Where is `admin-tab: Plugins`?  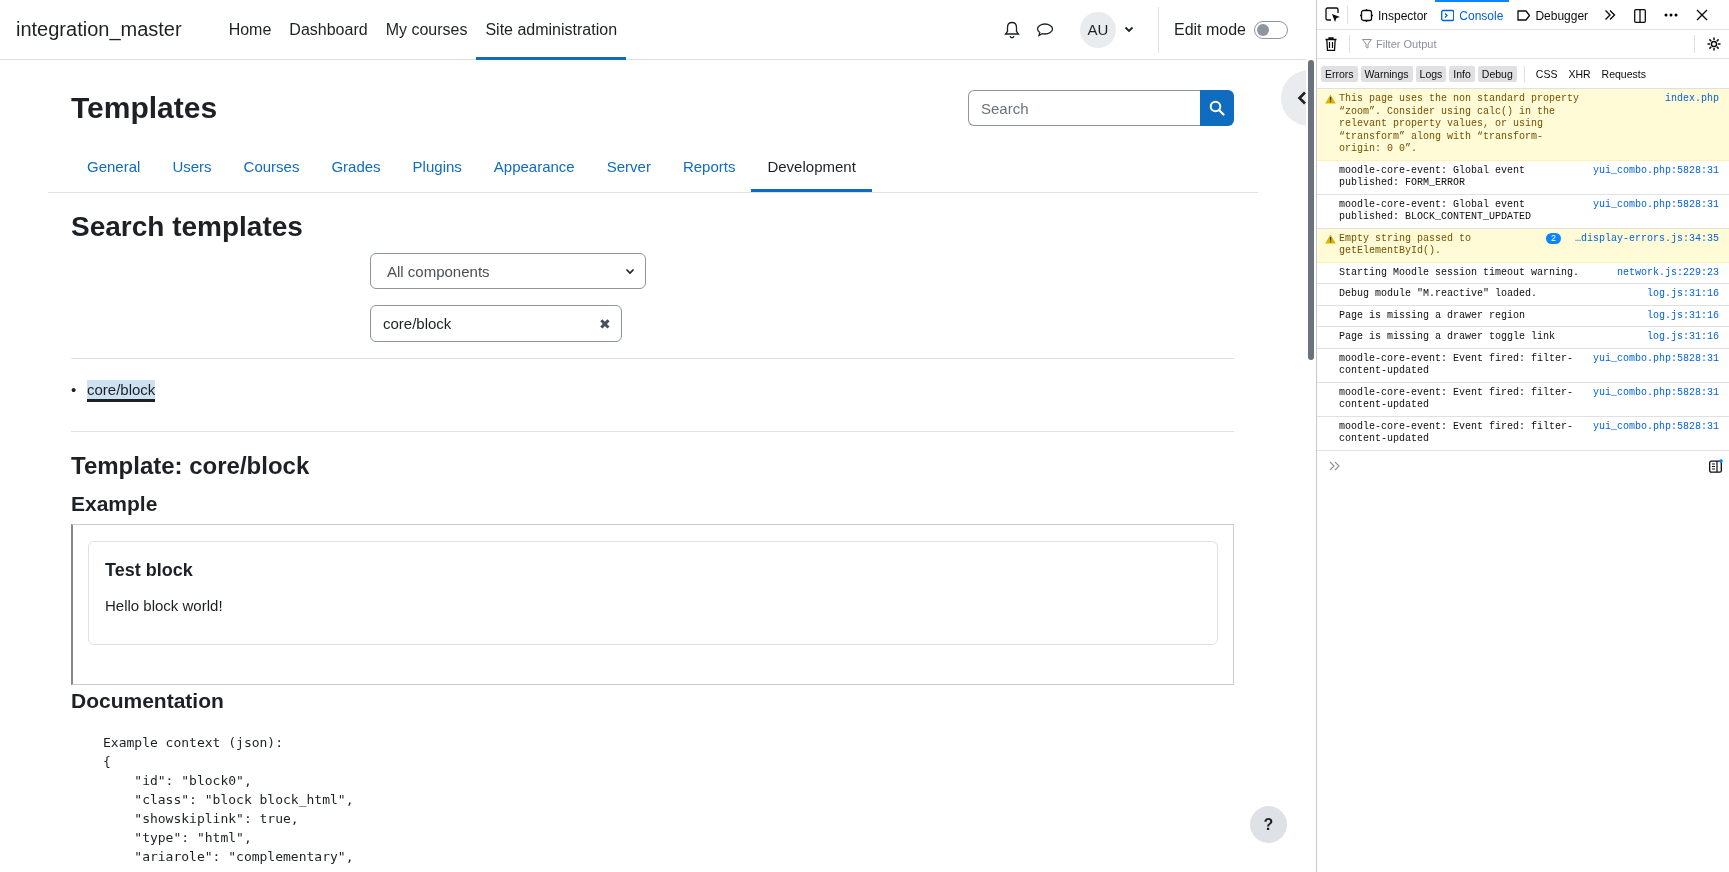 admin-tab: Plugins is located at coordinates (437, 169).